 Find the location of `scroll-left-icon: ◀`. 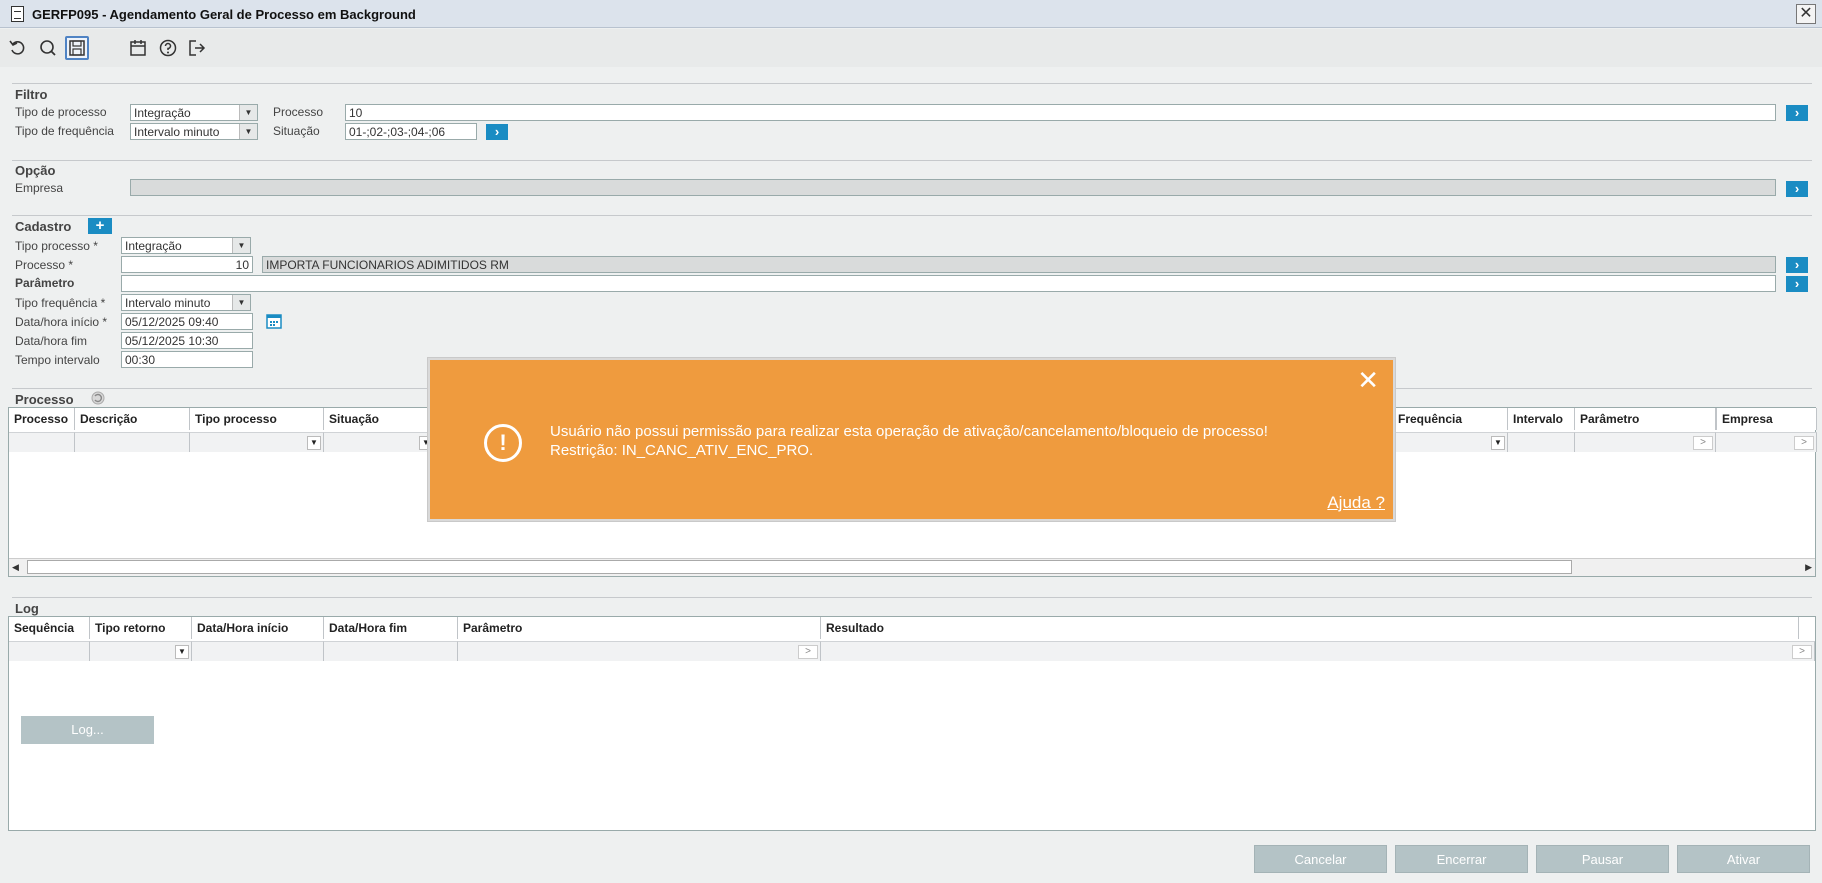

scroll-left-icon: ◀ is located at coordinates (15, 567).